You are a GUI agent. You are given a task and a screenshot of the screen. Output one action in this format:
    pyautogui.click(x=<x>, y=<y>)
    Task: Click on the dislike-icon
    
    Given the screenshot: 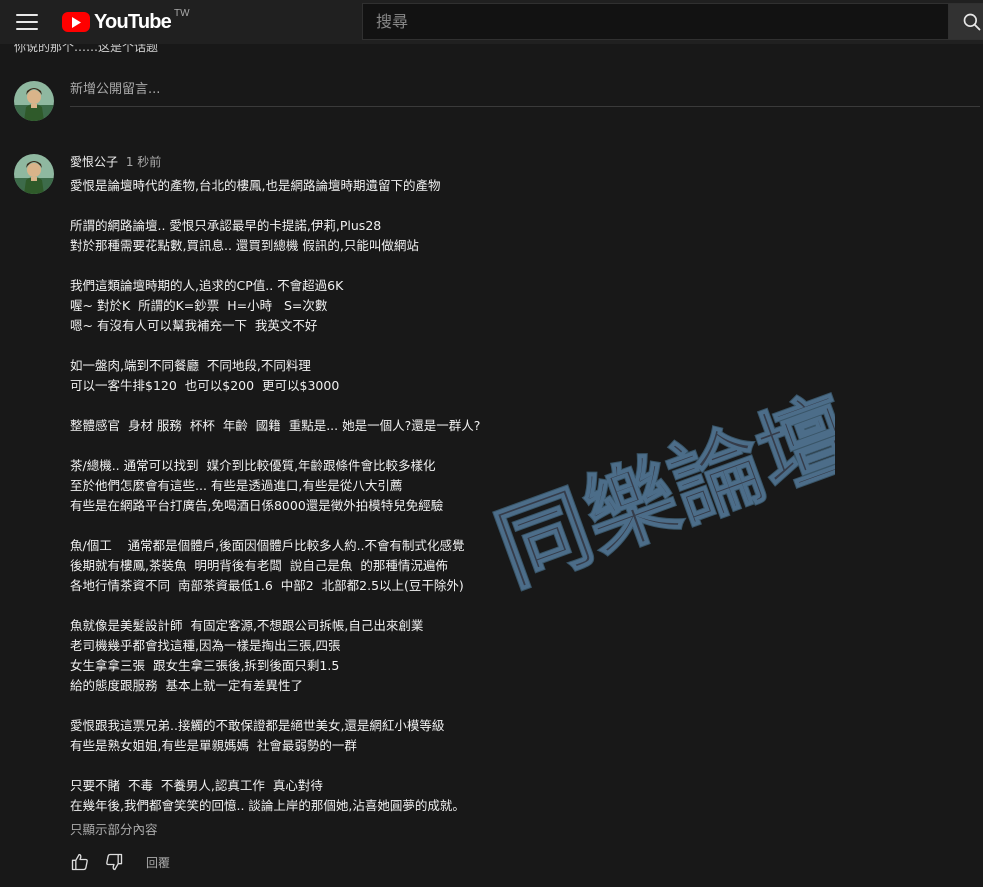 What is the action you would take?
    pyautogui.click(x=114, y=862)
    